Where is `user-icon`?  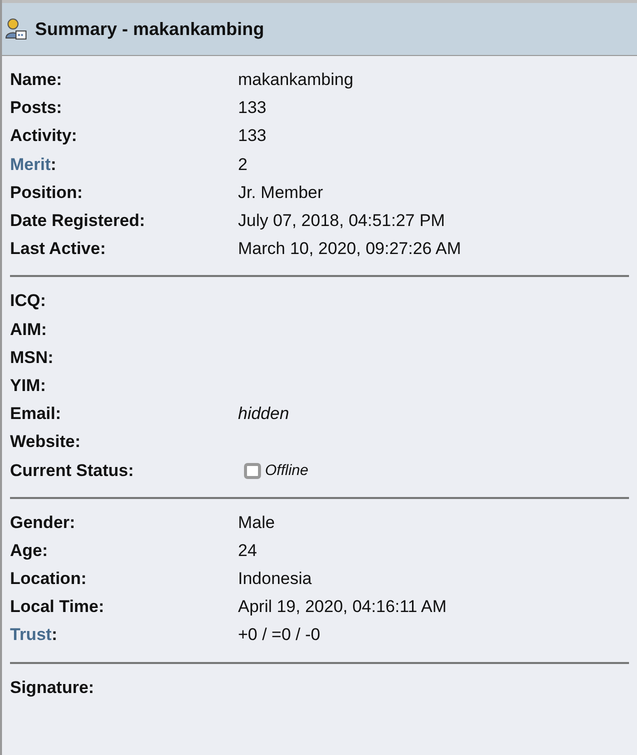 user-icon is located at coordinates (16, 29).